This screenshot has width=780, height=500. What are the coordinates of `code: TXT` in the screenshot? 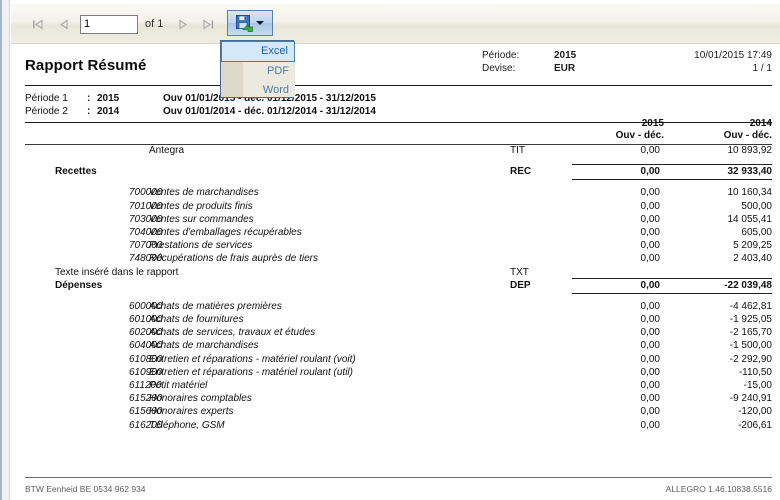 It's located at (519, 272).